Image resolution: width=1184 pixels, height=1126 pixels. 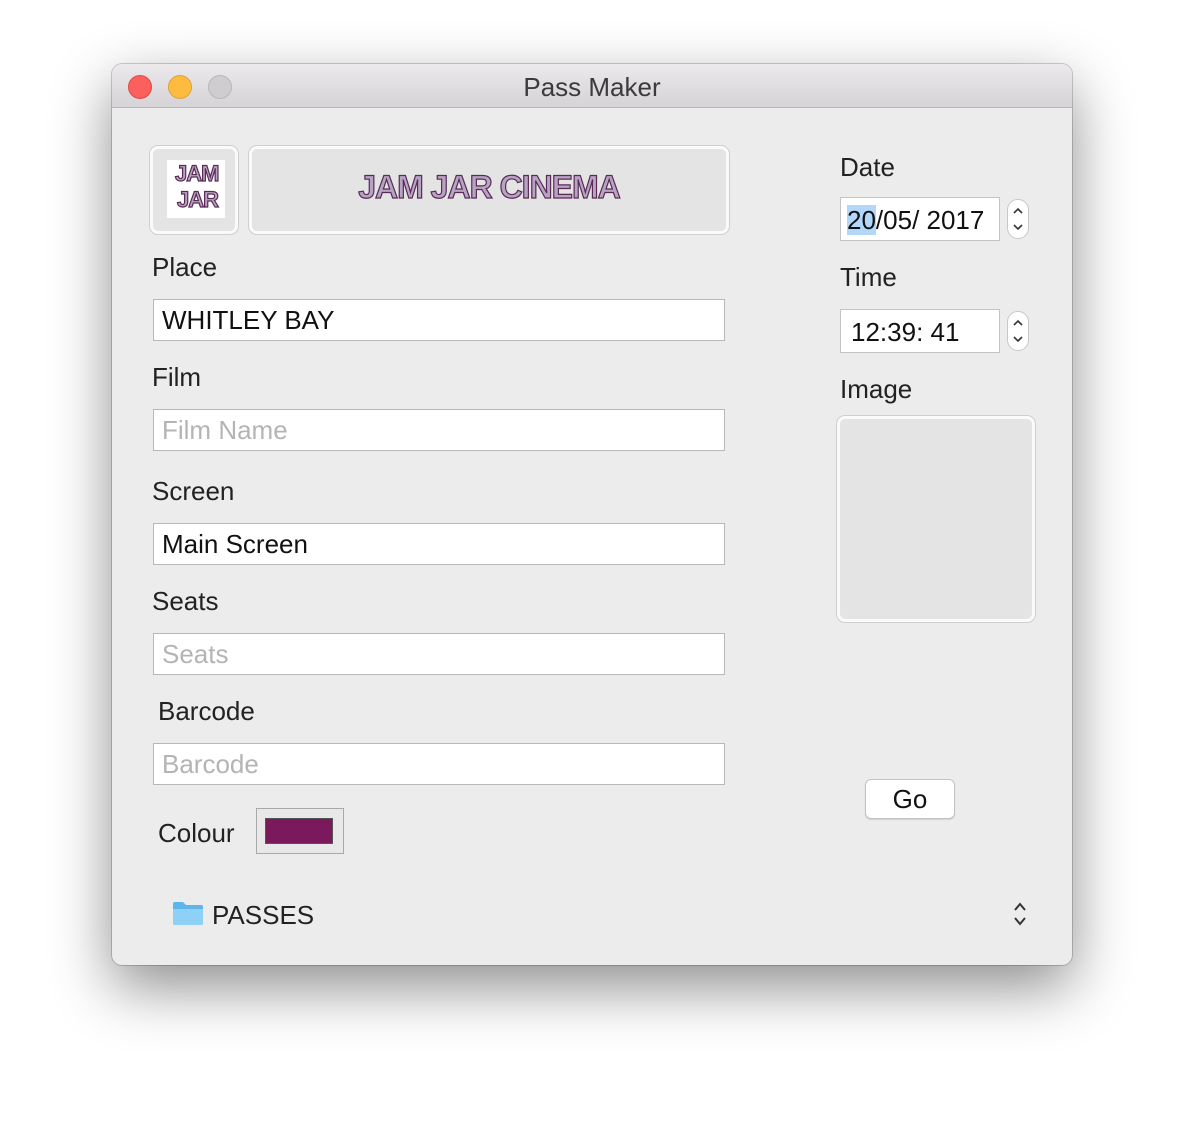 I want to click on date-label: Date, so click(x=867, y=167).